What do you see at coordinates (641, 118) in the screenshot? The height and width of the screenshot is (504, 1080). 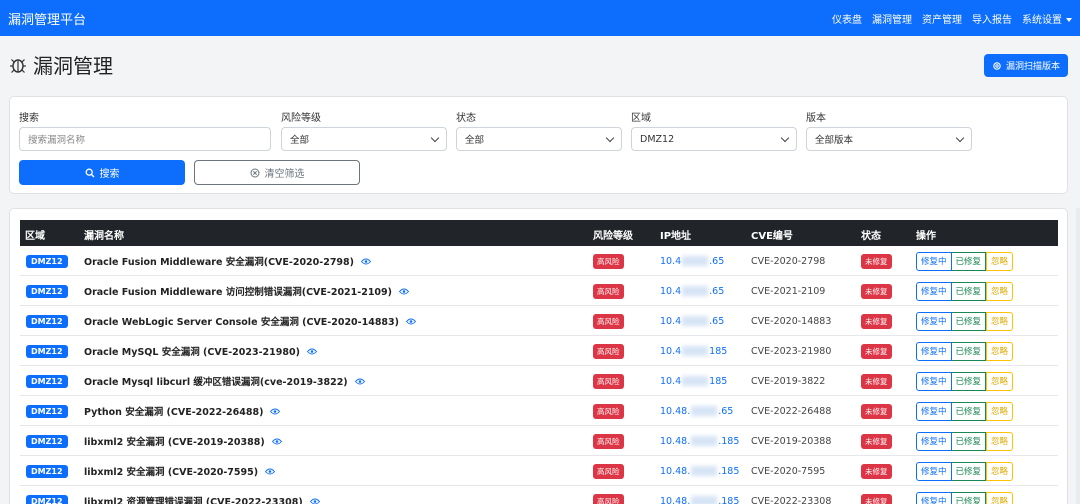 I see `region-label: 区域` at bounding box center [641, 118].